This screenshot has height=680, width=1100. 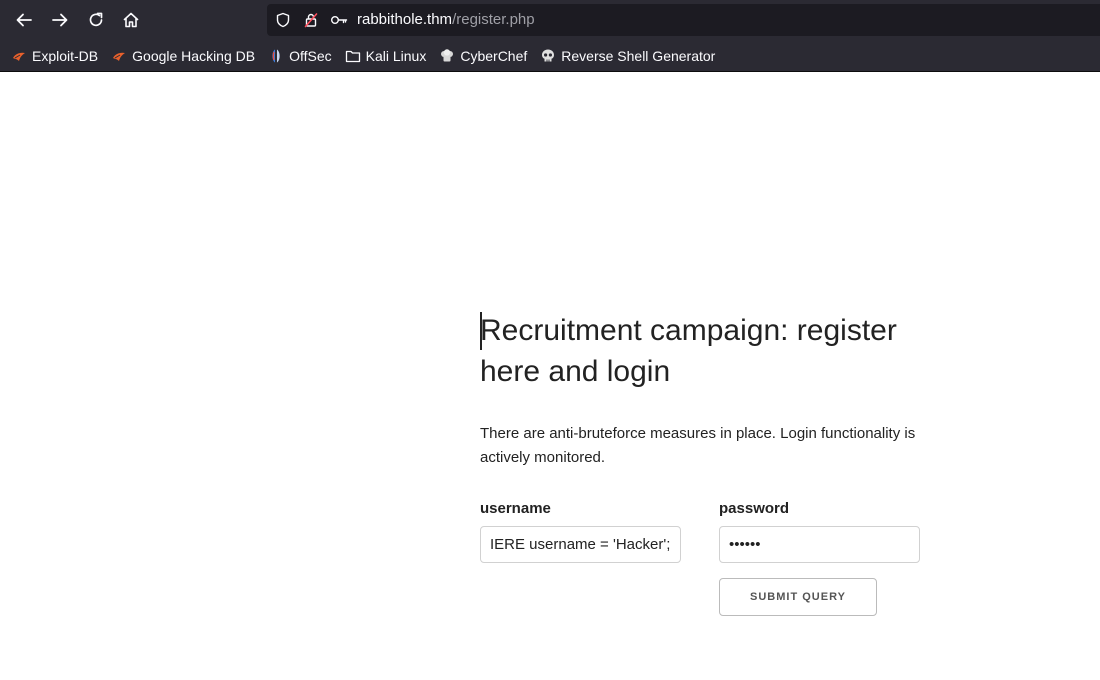 I want to click on back-button, so click(x=24, y=20).